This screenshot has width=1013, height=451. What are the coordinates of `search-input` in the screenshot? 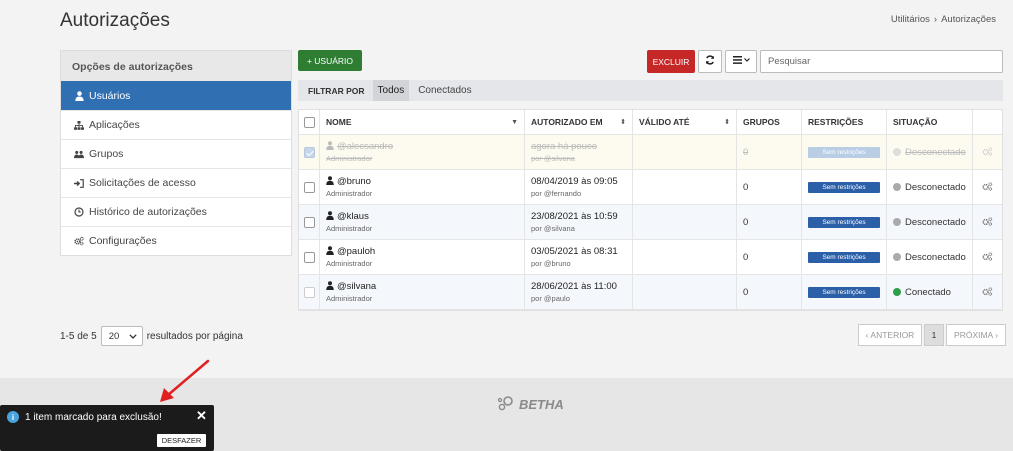 It's located at (881, 61).